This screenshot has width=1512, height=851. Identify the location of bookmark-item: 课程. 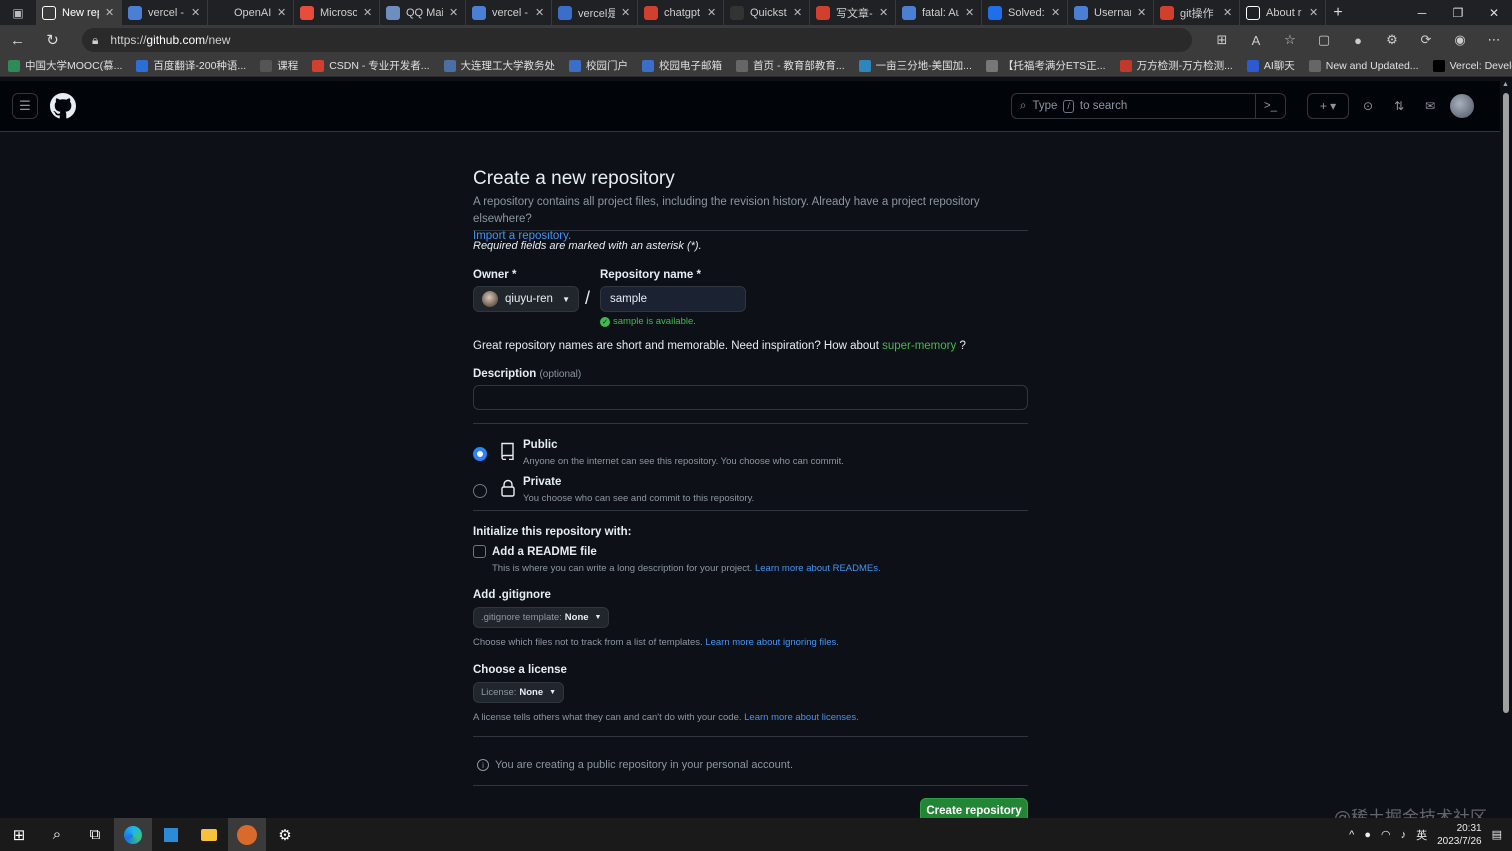
(279, 65).